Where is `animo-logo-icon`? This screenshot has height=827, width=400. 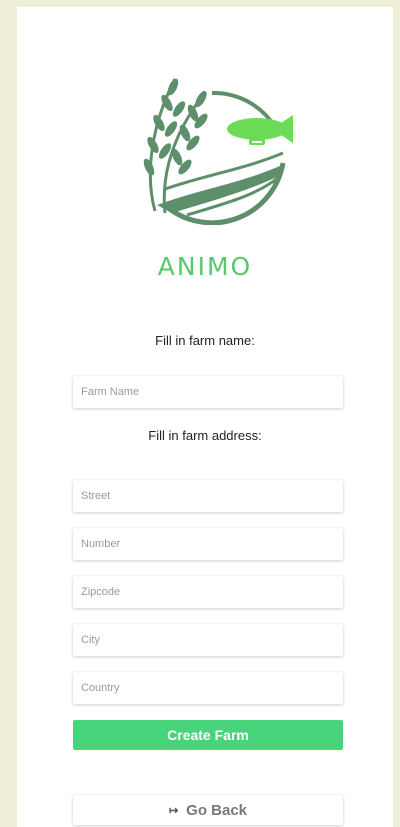
animo-logo-icon is located at coordinates (212, 145).